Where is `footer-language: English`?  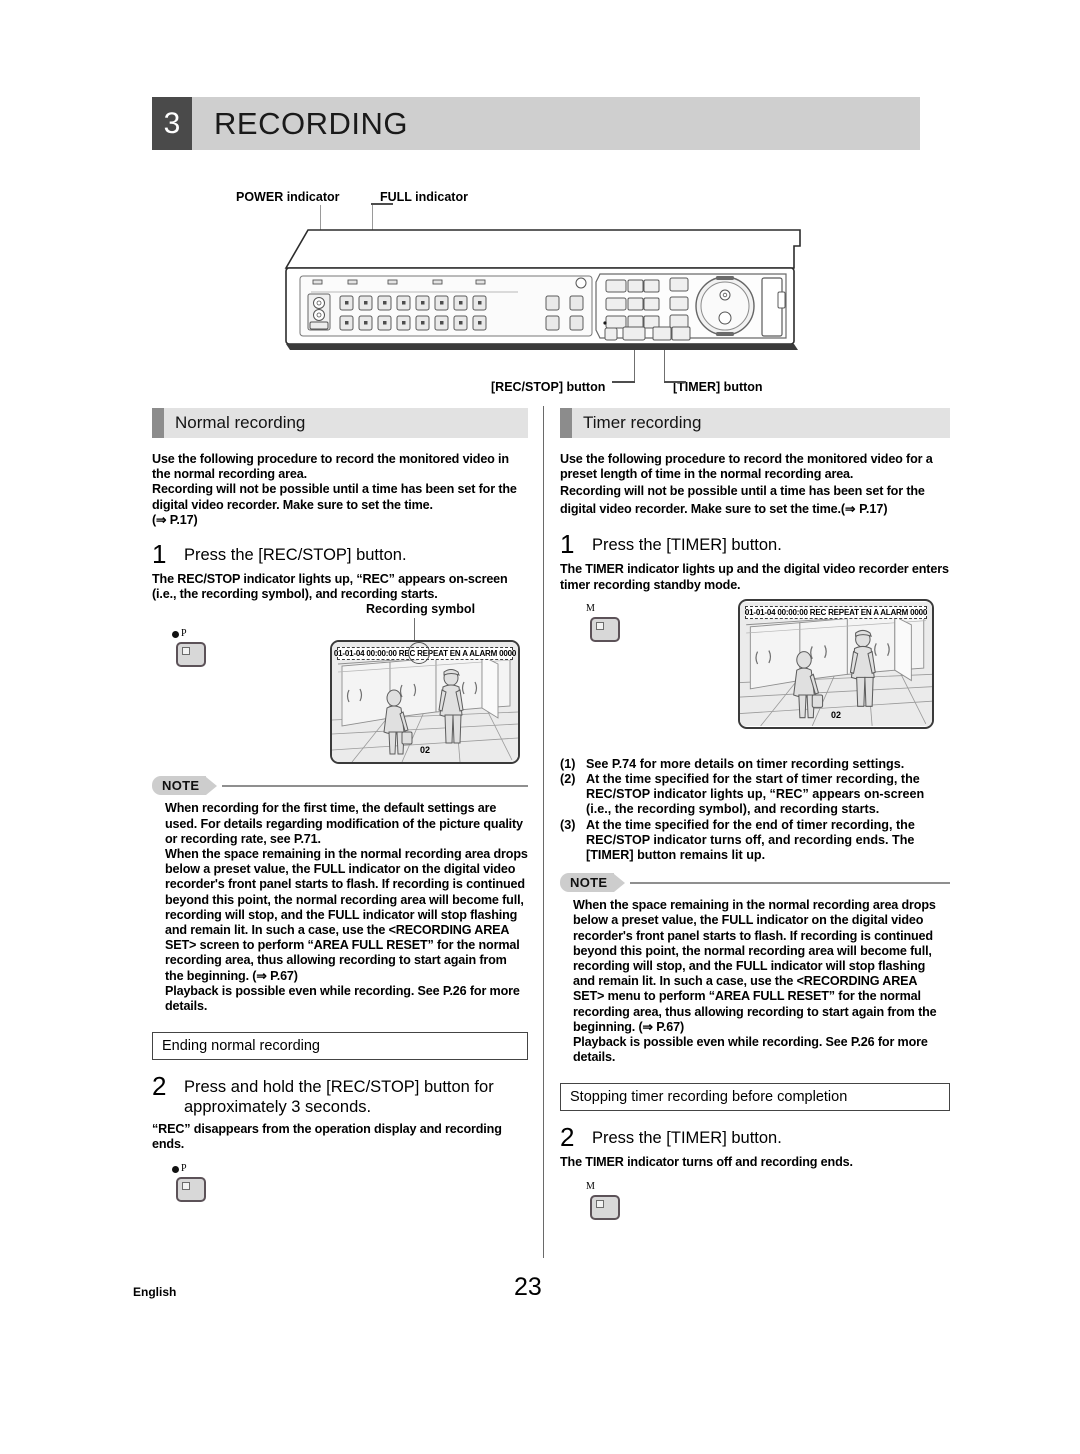 footer-language: English is located at coordinates (155, 1292).